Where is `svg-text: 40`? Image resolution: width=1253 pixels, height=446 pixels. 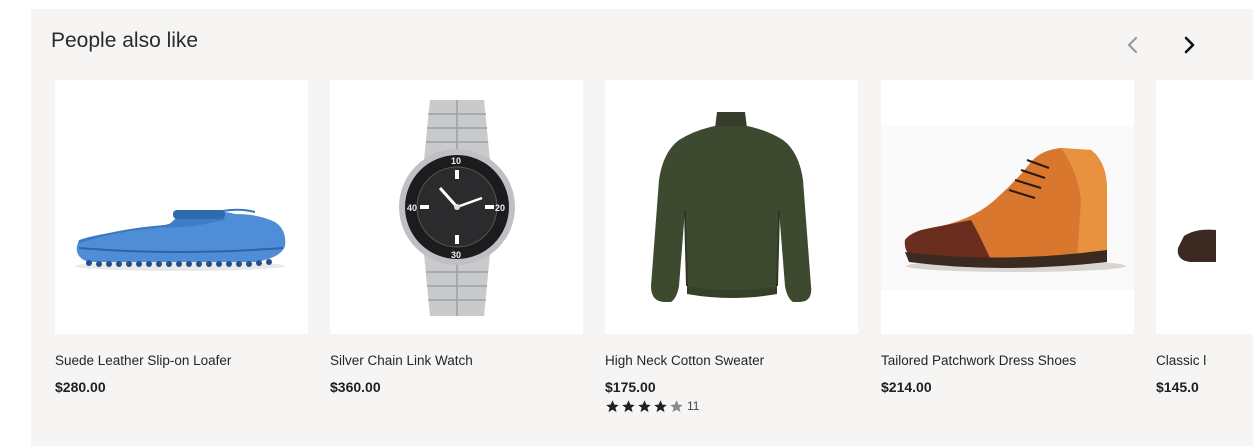
svg-text: 40 is located at coordinates (412, 208).